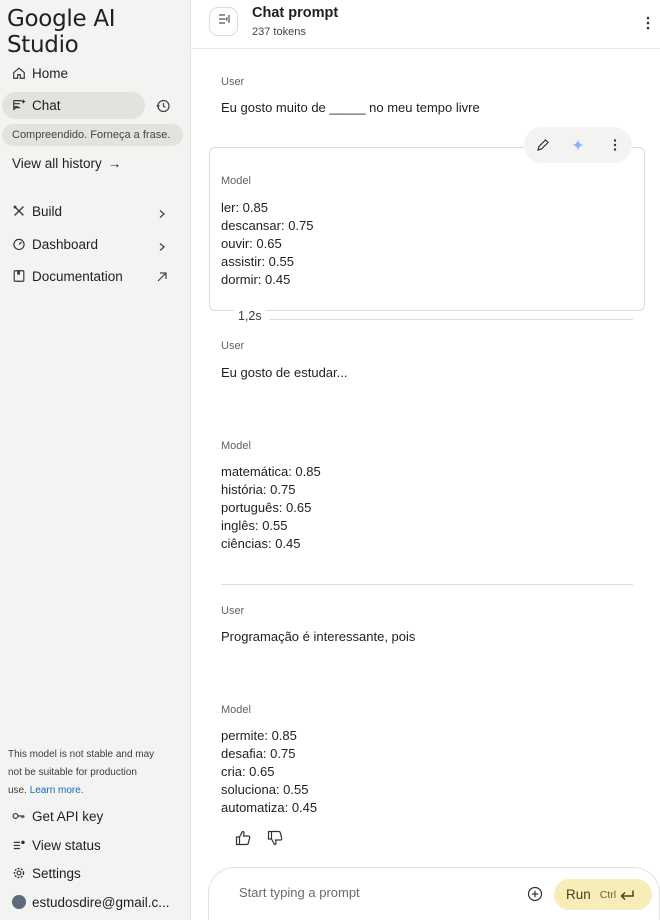 This screenshot has width=660, height=920. I want to click on build-icon, so click(19, 211).